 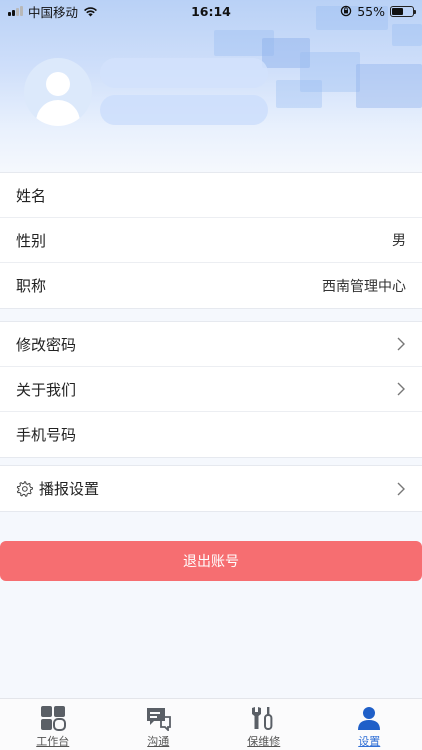 I want to click on status-bar: 中国移动 16:14 55%, so click(x=211, y=11).